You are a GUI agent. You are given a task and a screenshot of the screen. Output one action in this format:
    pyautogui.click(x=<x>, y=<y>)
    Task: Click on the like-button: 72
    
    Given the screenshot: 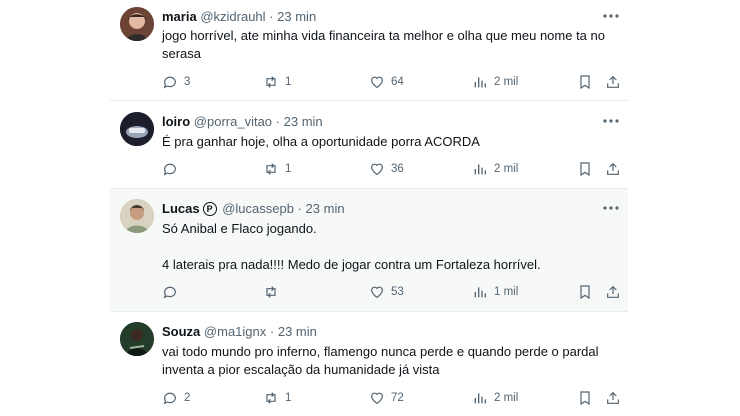 What is the action you would take?
    pyautogui.click(x=386, y=398)
    